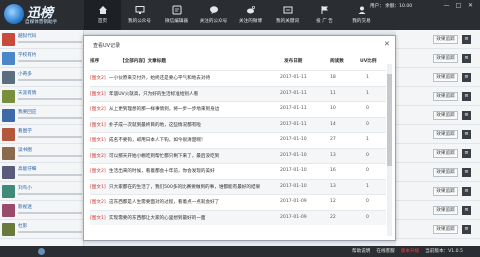 The height and width of the screenshot is (257, 480). What do you see at coordinates (410, 251) in the screenshot?
I see `upgrade-link: 版本升级` at bounding box center [410, 251].